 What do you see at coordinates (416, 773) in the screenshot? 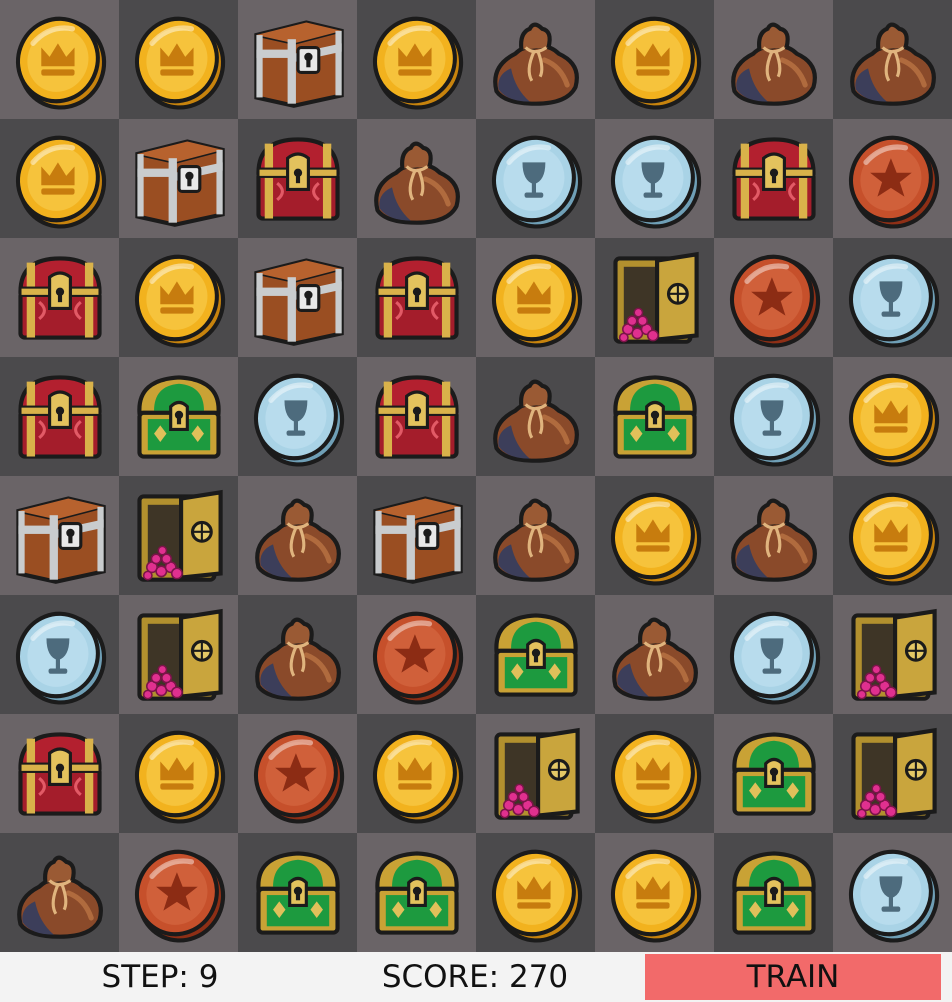
I see `tile-r7-c4` at bounding box center [416, 773].